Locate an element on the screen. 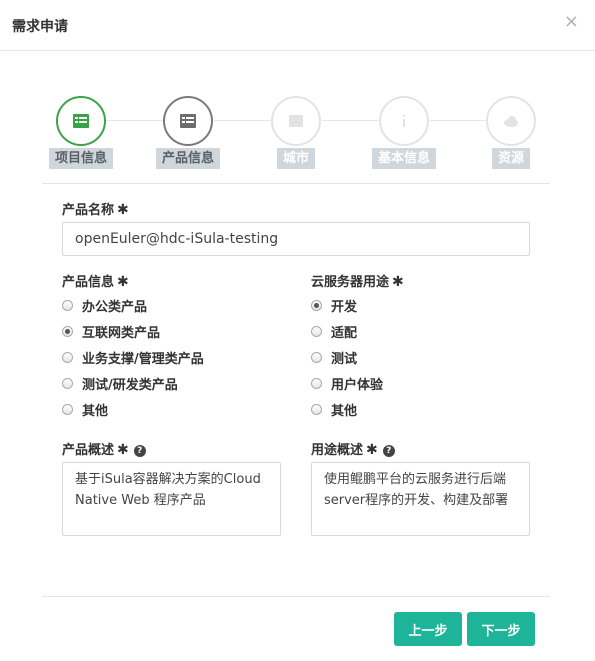 This screenshot has width=595, height=661. radio-label: 开发 is located at coordinates (344, 307).